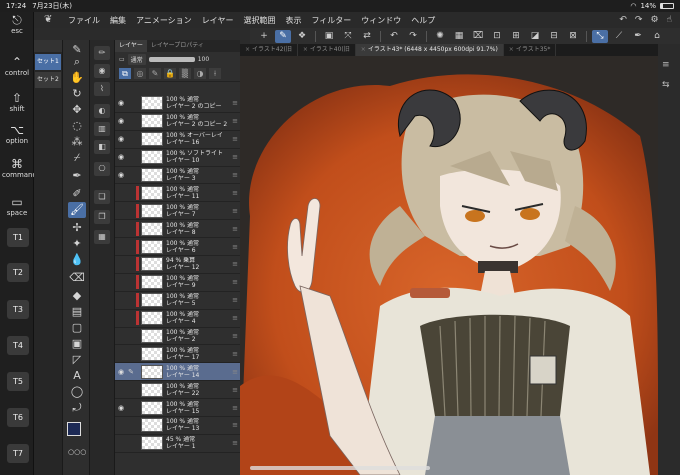 This screenshot has width=680, height=475. I want to click on crop-icon: ⊞, so click(516, 36).